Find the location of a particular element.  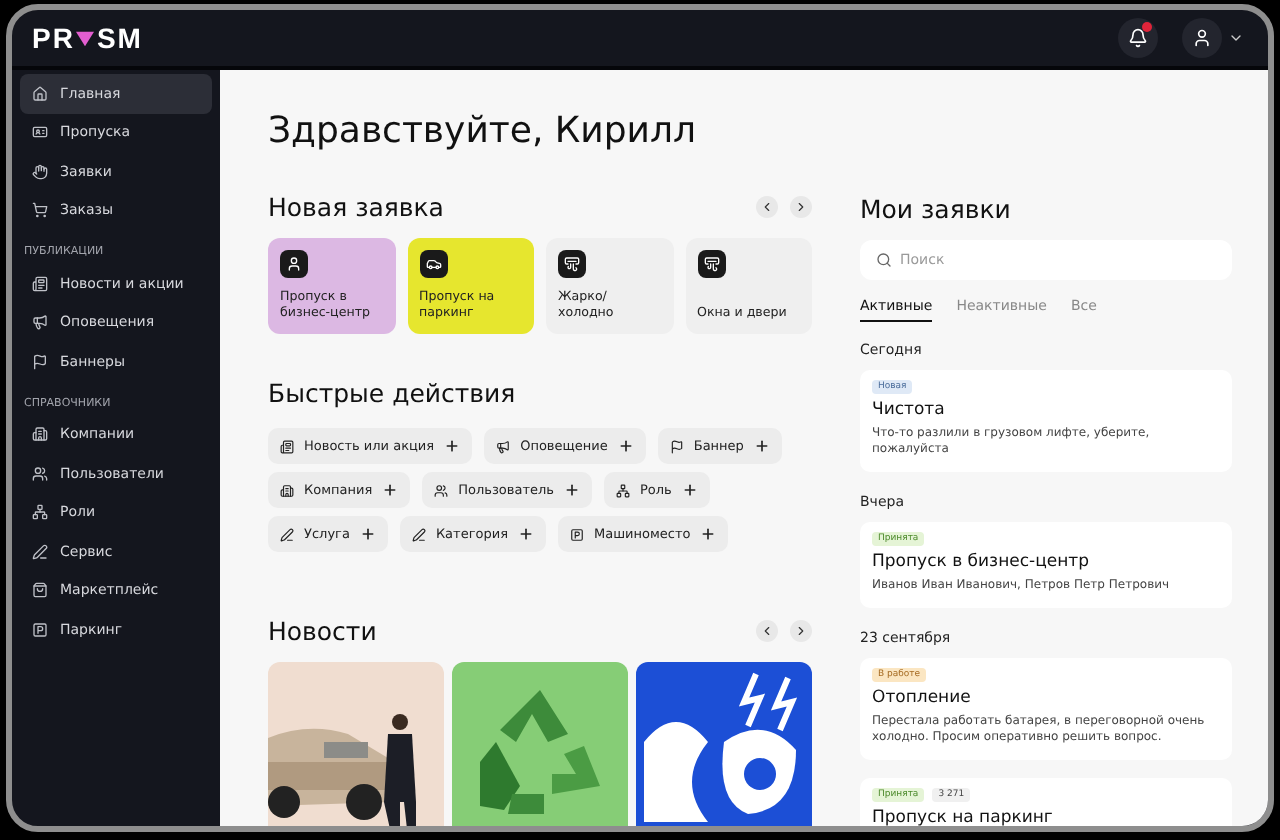

chevron-down-icon is located at coordinates (1236, 38).